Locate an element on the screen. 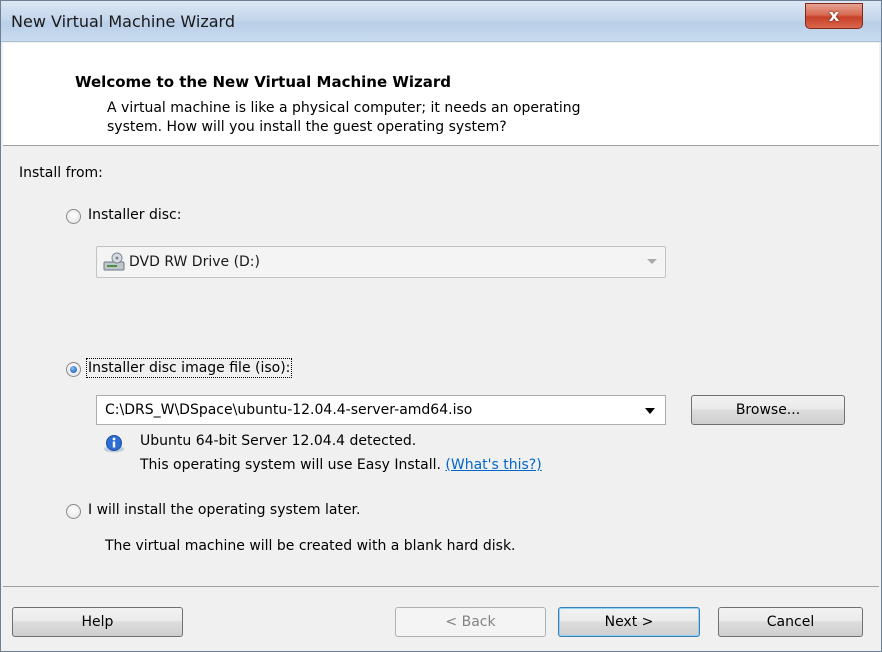 The image size is (882, 652). title-bar: New Virtual Machine Wizard x is located at coordinates (441, 21).